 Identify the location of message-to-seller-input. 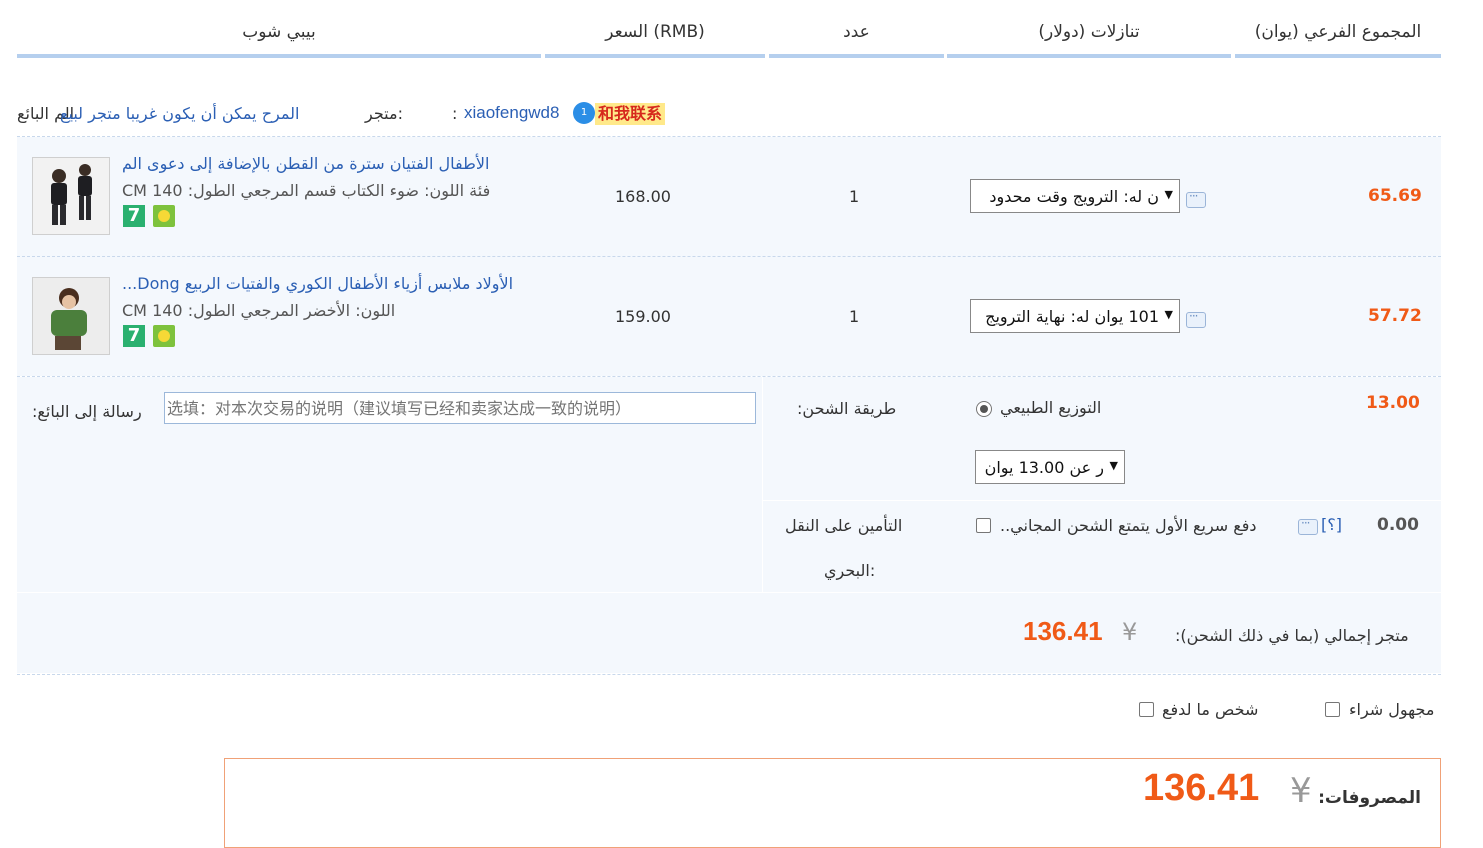
(460, 408).